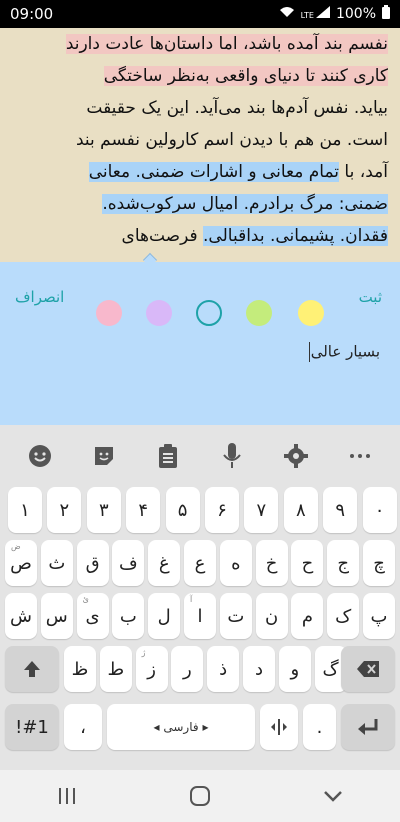 The height and width of the screenshot is (822, 400). Describe the element at coordinates (232, 140) in the screenshot. I see `text-segment: است. من هم با دیدن اسم کارولین نفسم بند` at that location.